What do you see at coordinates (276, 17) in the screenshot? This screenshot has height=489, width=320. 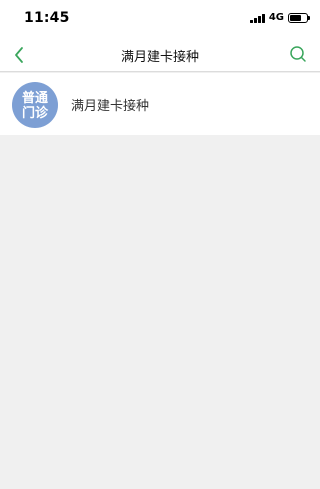 I see `network-label: 4G` at bounding box center [276, 17].